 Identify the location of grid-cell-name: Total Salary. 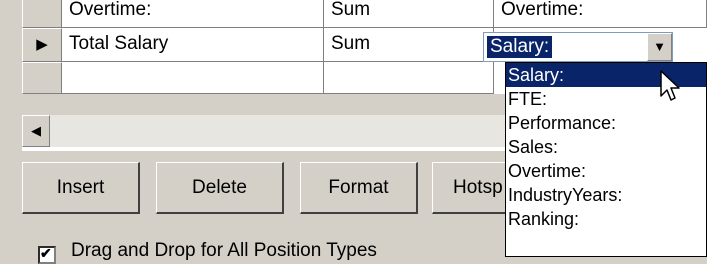
(193, 45).